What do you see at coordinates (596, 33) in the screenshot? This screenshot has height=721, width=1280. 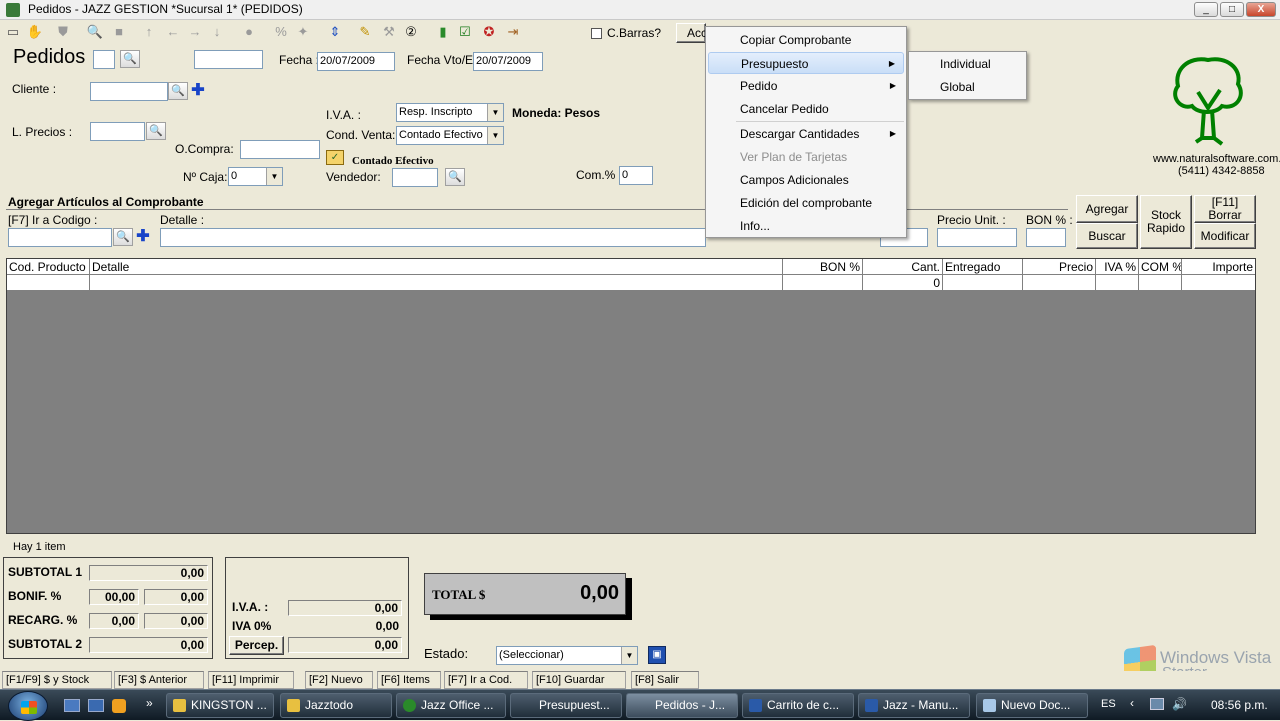 I see `cbarras-checkbox` at bounding box center [596, 33].